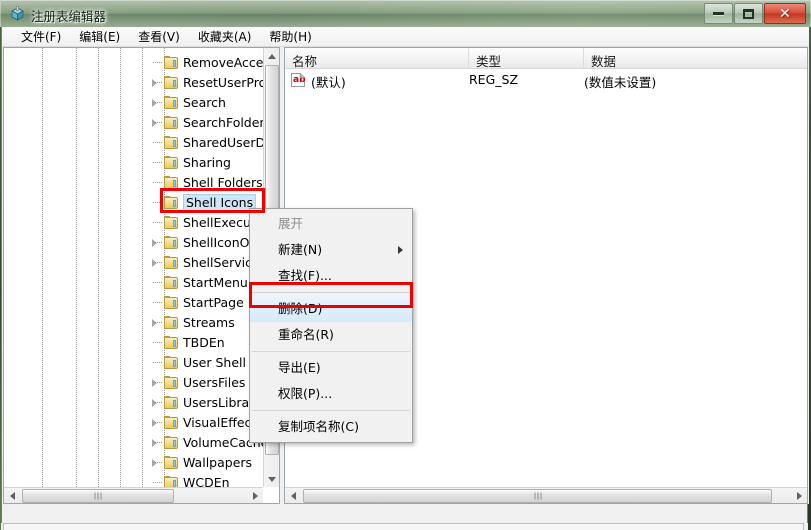 The image size is (811, 530). I want to click on maximize-restore-button, so click(748, 13).